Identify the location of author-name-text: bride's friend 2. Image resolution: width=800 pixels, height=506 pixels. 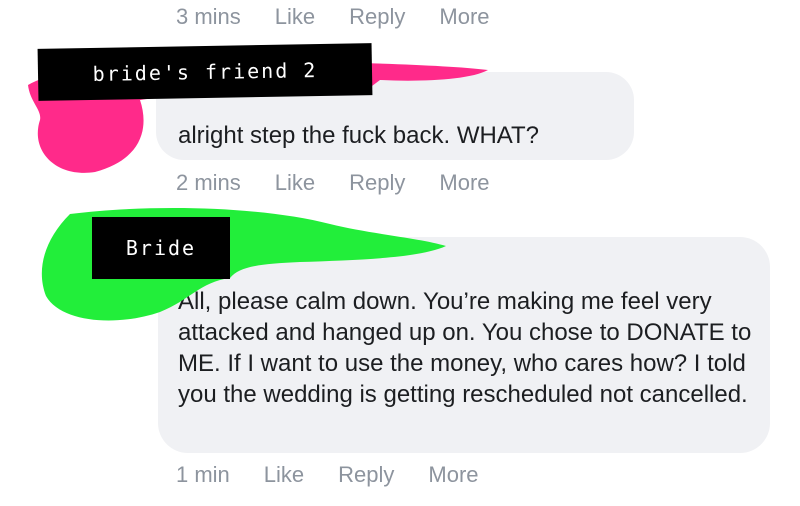
(205, 72).